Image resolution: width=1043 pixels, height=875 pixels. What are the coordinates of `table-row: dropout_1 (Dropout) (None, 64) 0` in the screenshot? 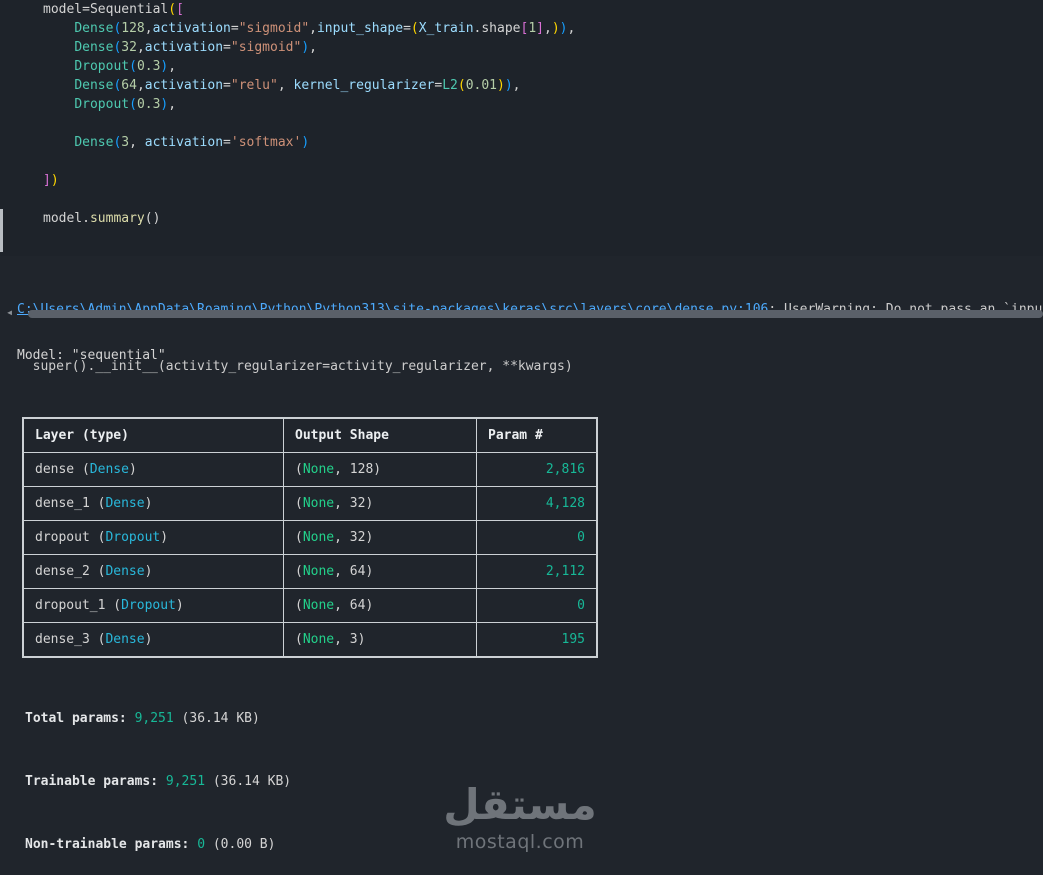 It's located at (310, 605).